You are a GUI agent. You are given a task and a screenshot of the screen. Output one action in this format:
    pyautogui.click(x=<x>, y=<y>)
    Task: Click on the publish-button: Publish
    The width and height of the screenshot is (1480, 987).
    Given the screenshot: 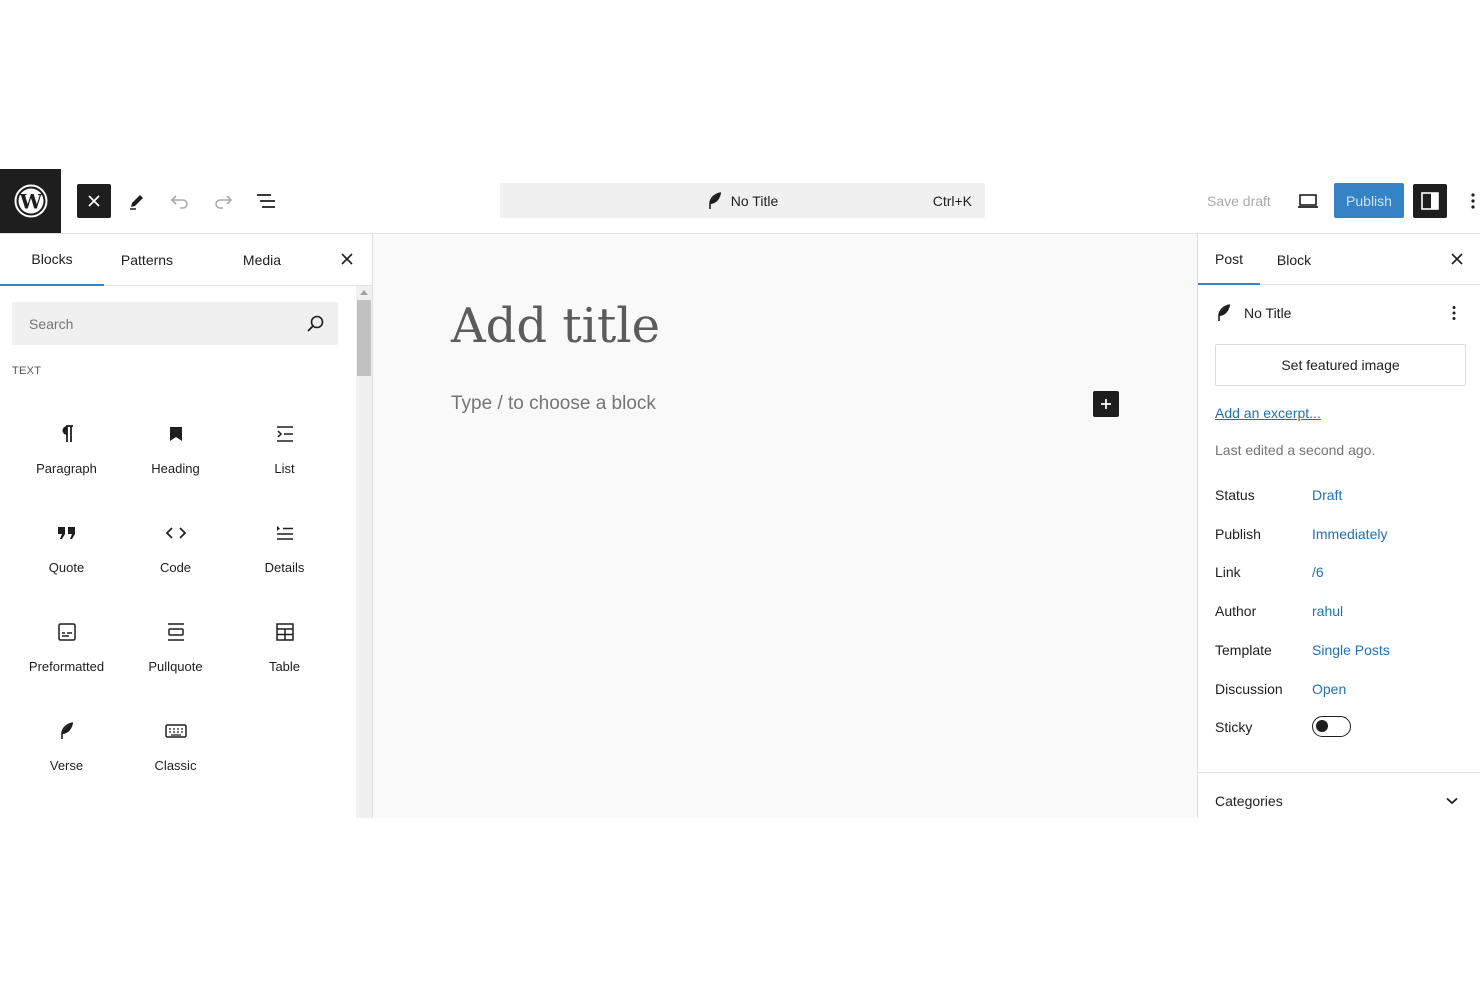 What is the action you would take?
    pyautogui.click(x=1369, y=200)
    